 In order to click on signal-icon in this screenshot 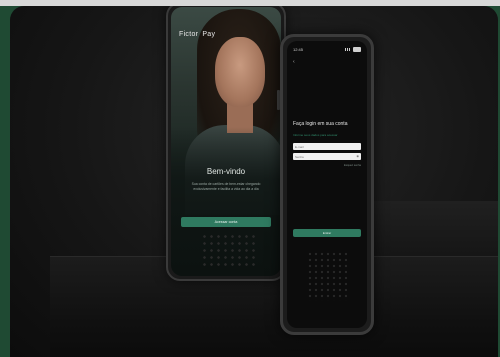, I will do `click(348, 49)`.